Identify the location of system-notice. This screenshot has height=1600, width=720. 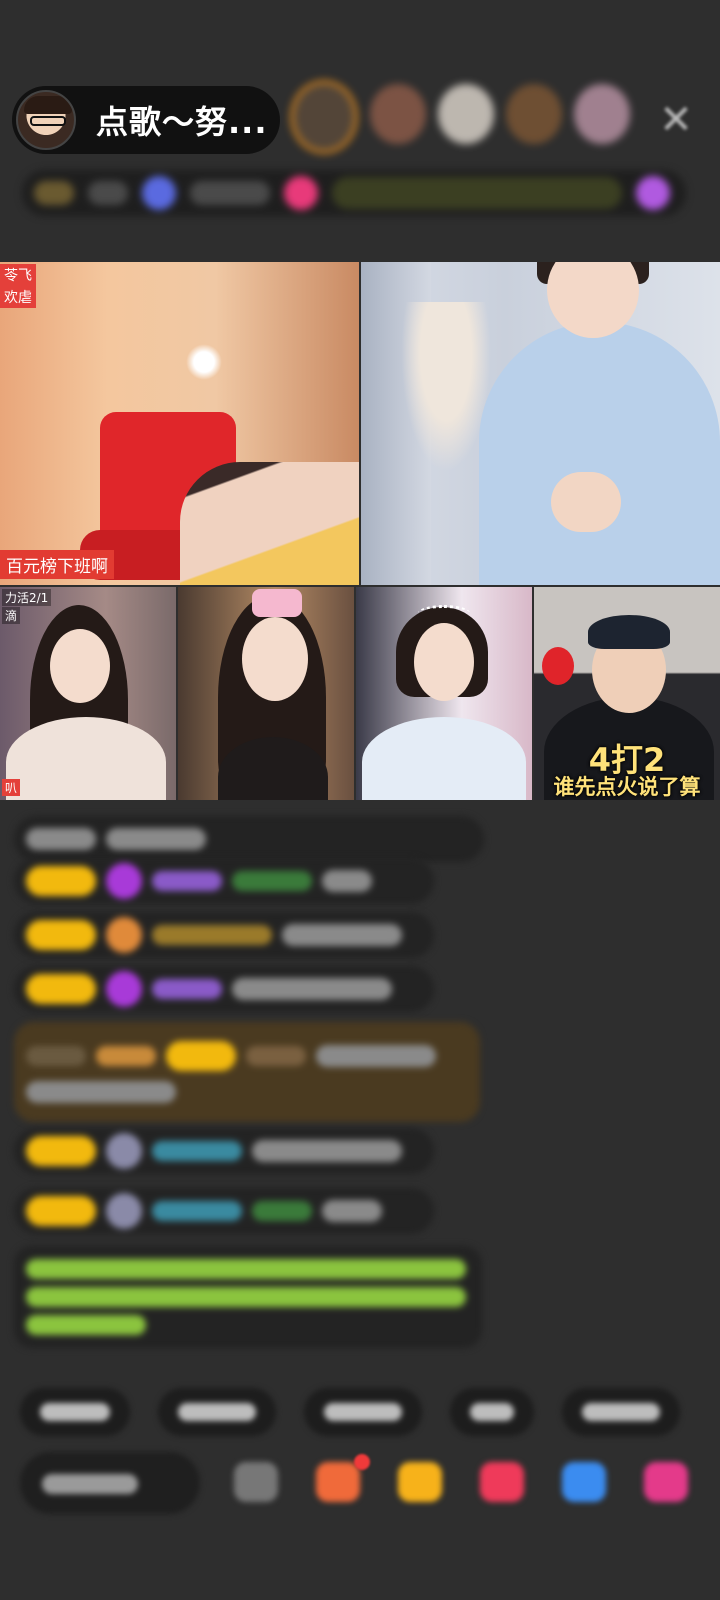
(248, 1297).